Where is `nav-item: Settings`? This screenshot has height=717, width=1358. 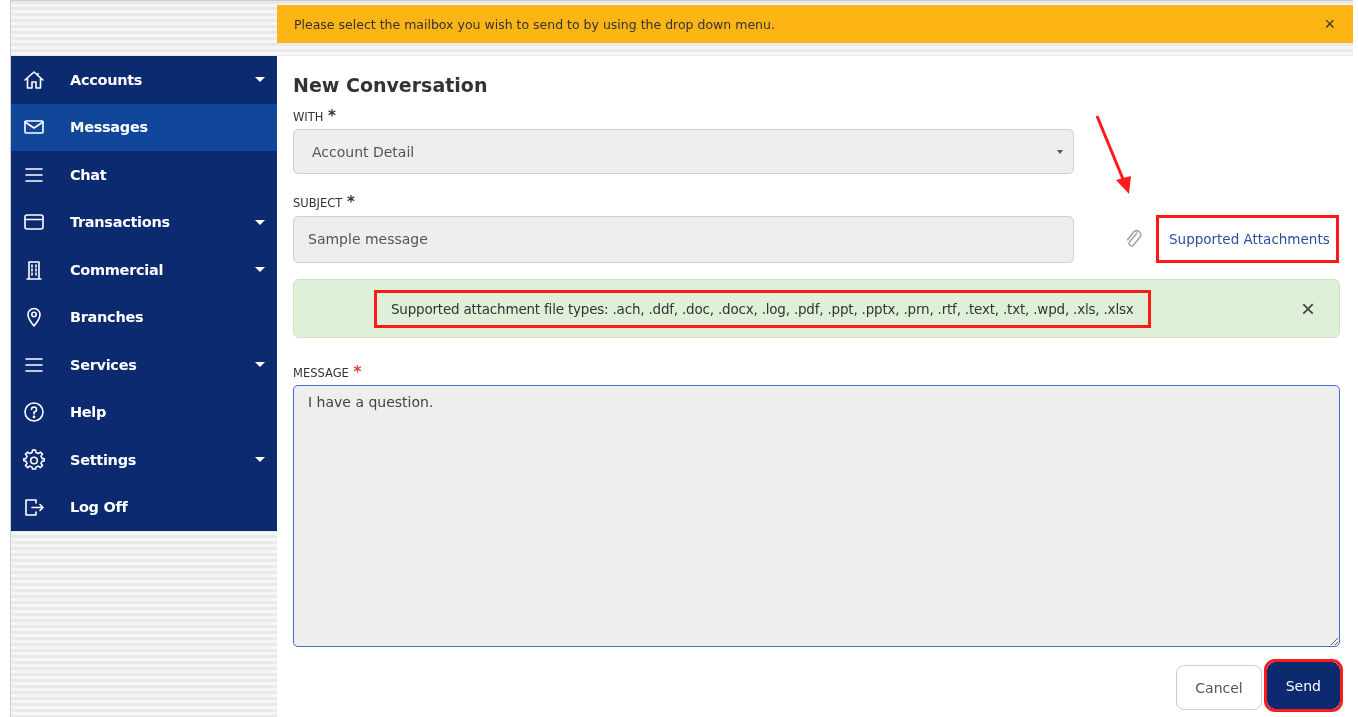
nav-item: Settings is located at coordinates (144, 460).